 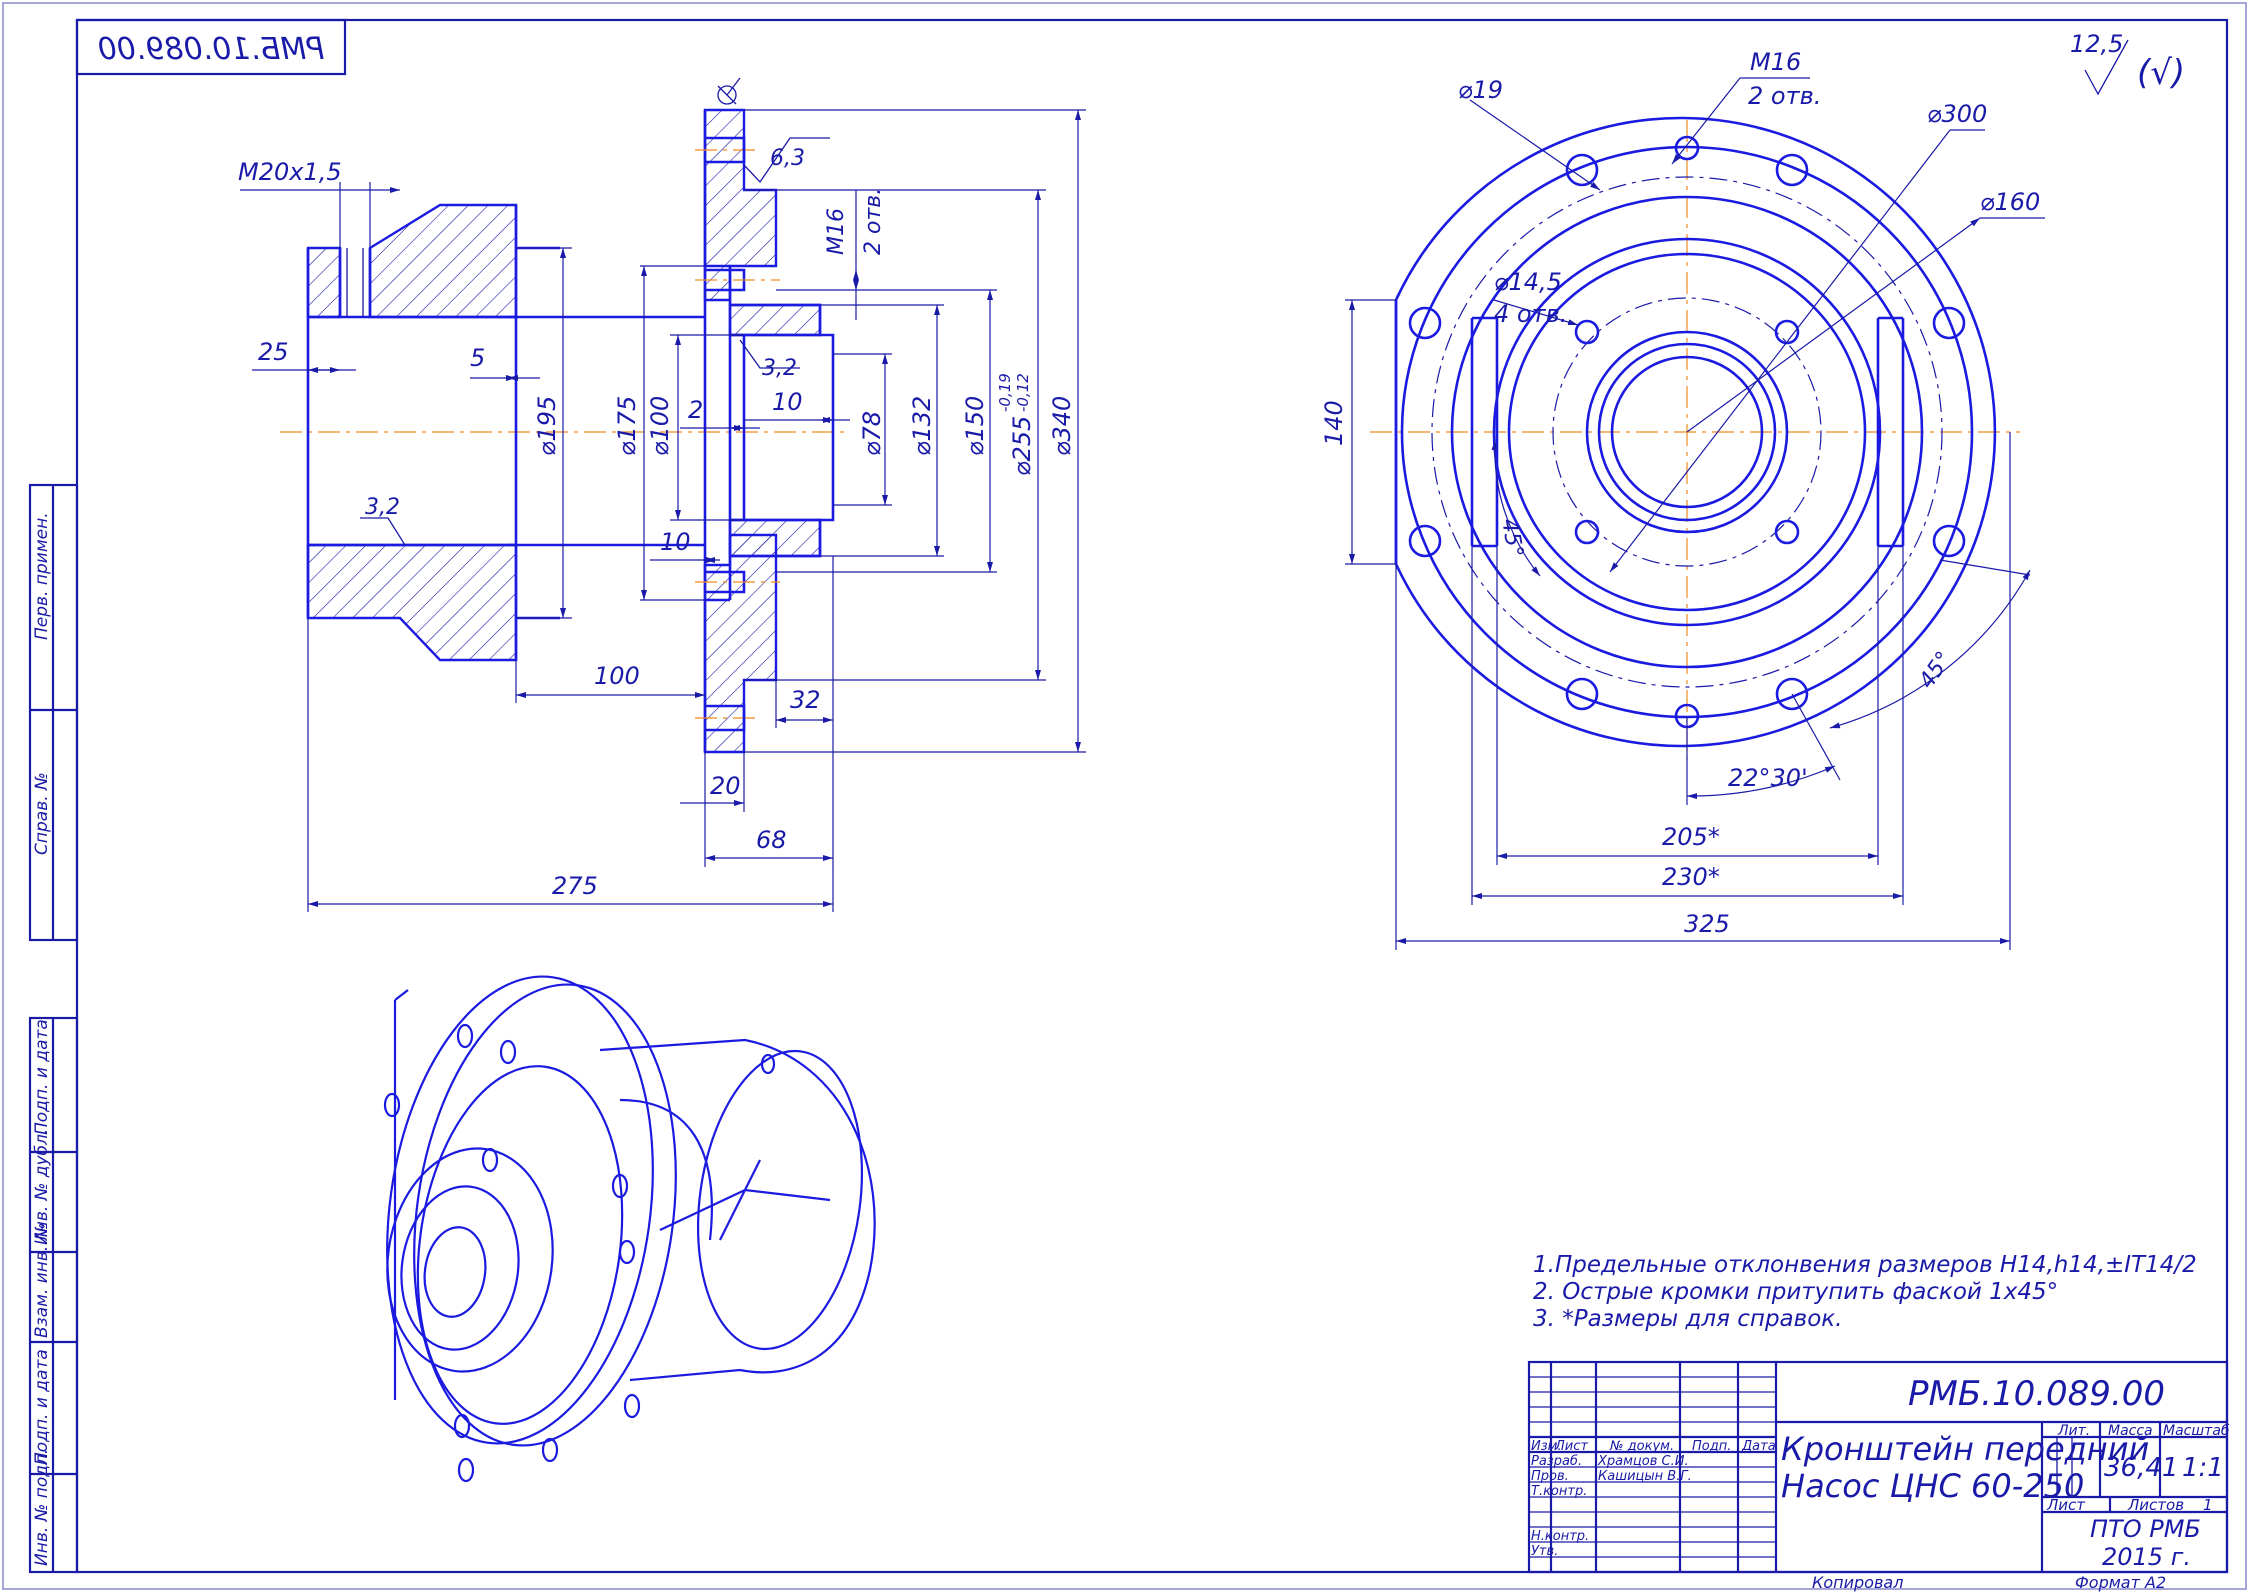 What do you see at coordinates (2145, 1529) in the screenshot?
I see `tb-organization: ПТО РМБ` at bounding box center [2145, 1529].